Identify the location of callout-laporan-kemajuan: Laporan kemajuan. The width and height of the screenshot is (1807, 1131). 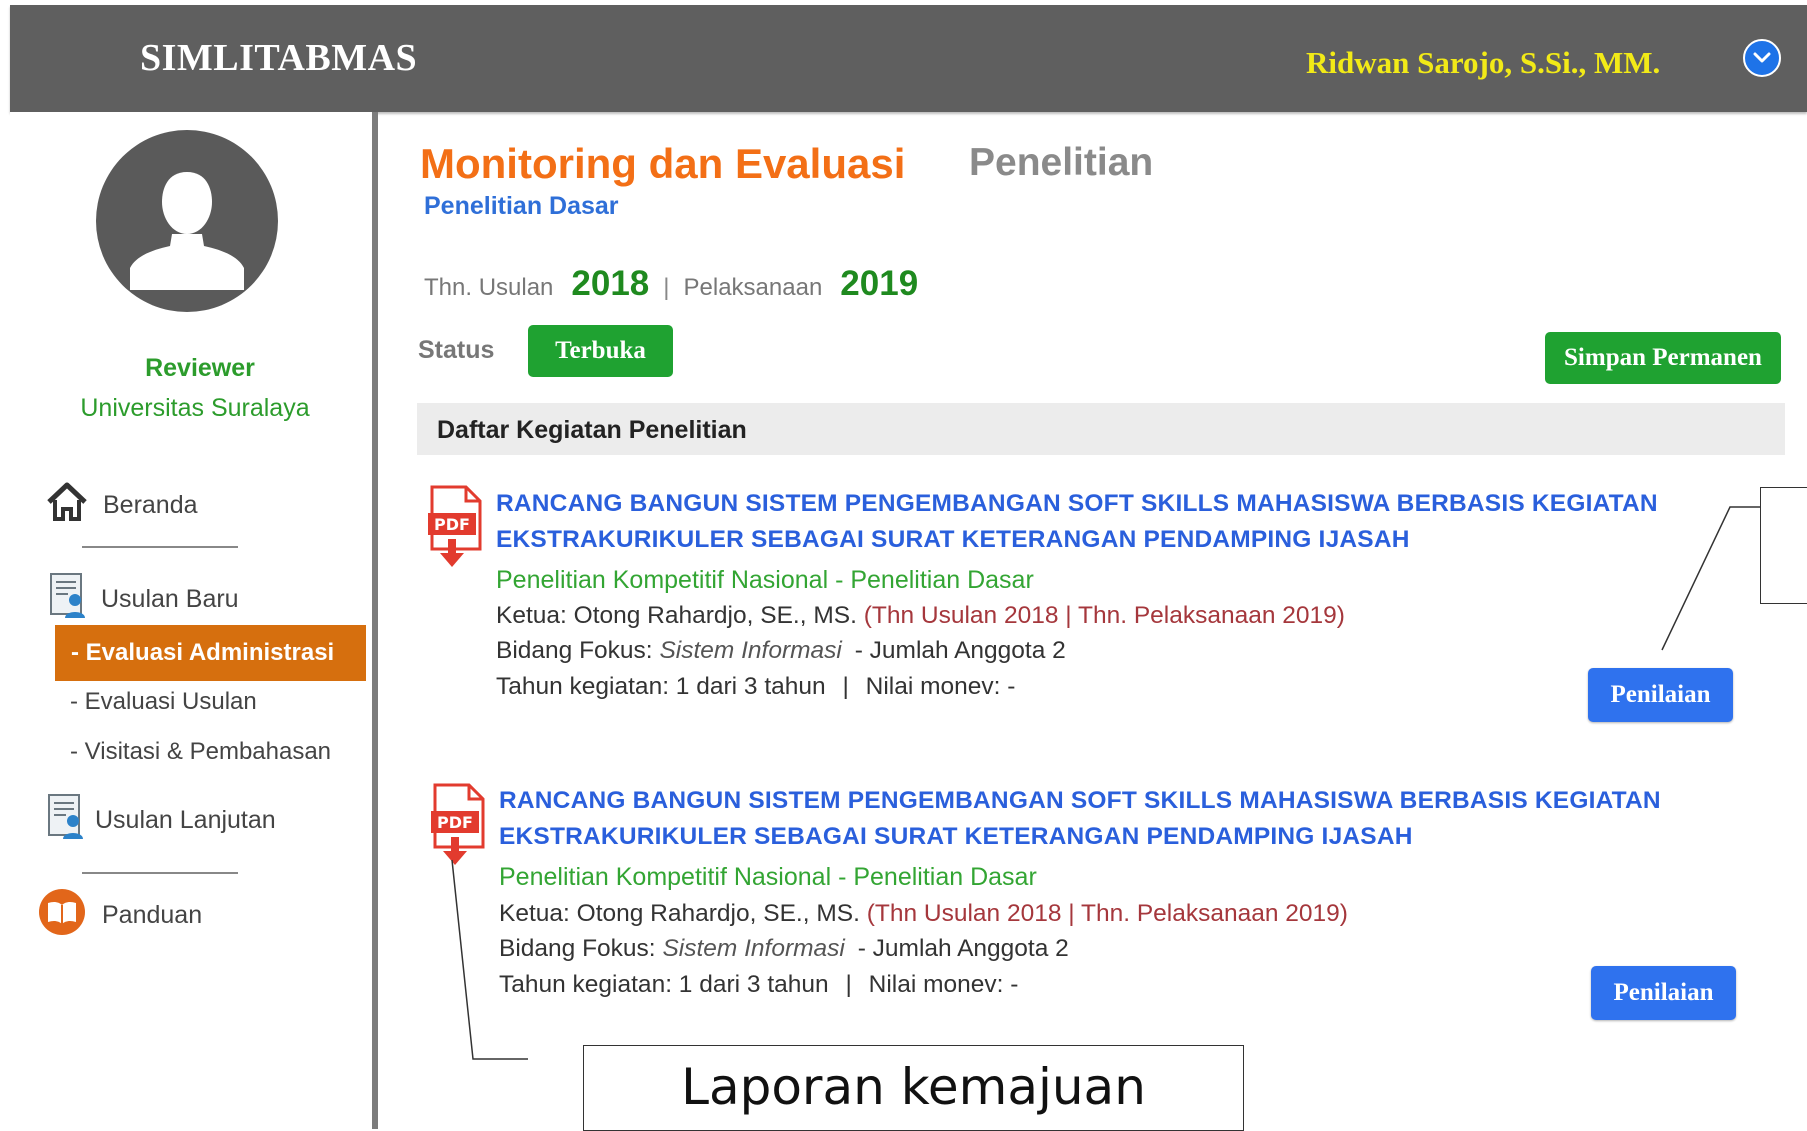
(913, 1088).